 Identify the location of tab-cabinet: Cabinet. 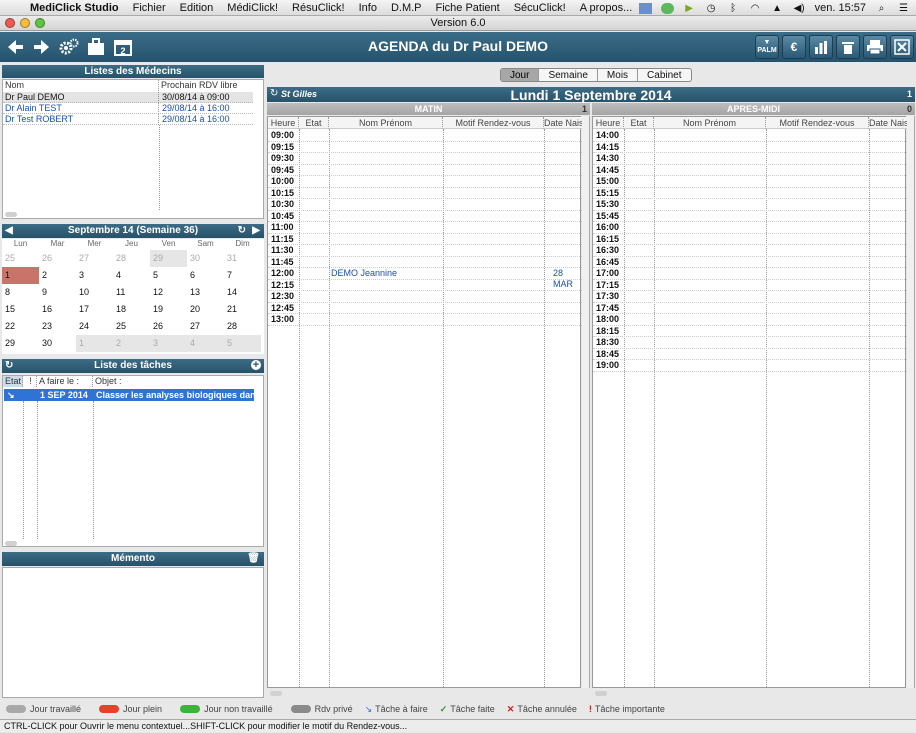
(664, 75).